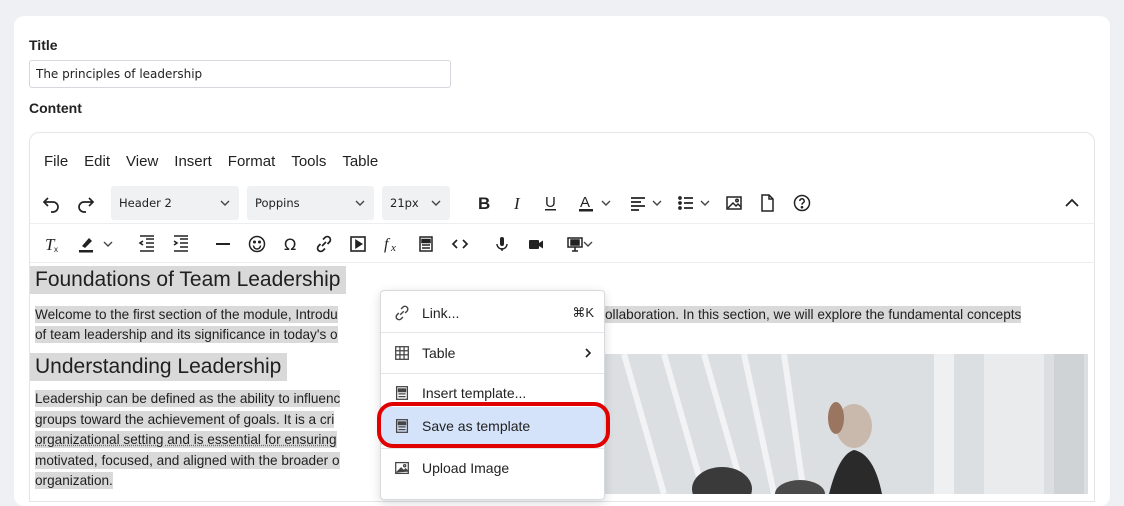  I want to click on svg-text: I, so click(517, 203).